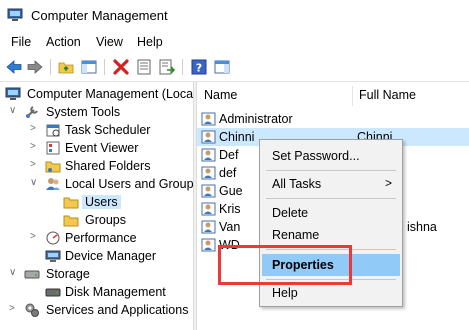 The width and height of the screenshot is (469, 330). What do you see at coordinates (102, 148) in the screenshot?
I see `tree-label: Event Viewer` at bounding box center [102, 148].